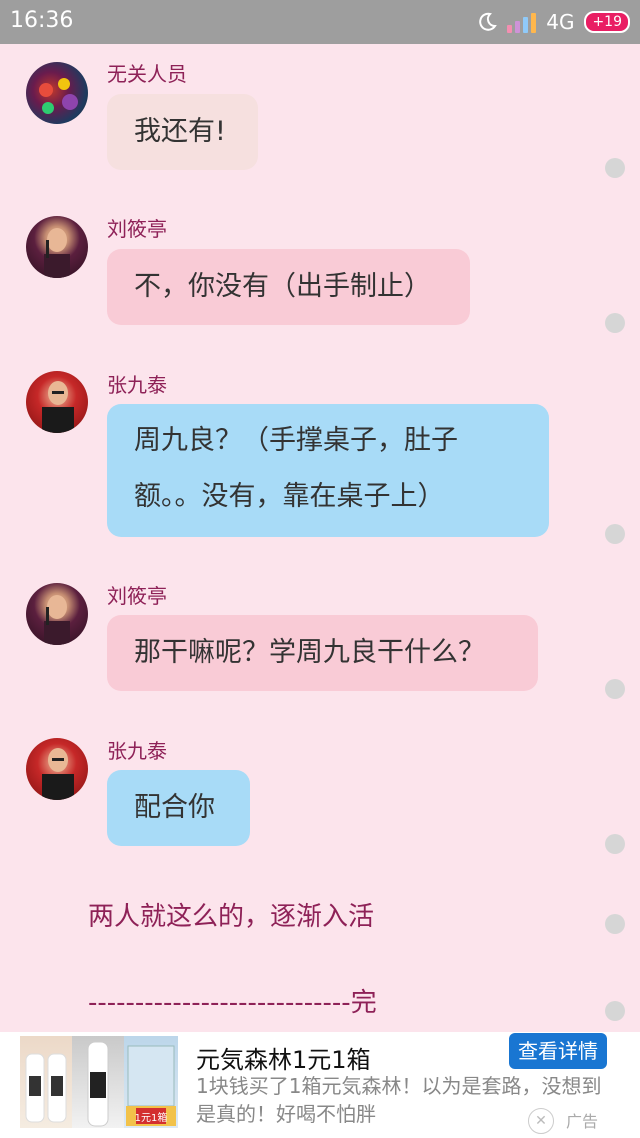  Describe the element at coordinates (178, 808) in the screenshot. I see `message-bubble: 配合你` at that location.